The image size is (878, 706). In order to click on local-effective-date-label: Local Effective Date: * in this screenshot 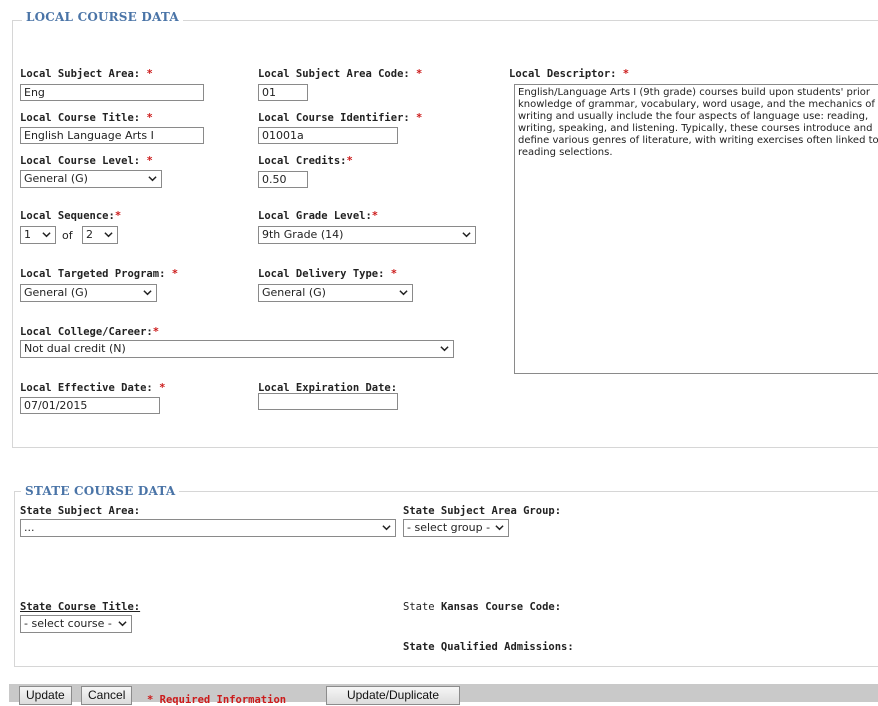, I will do `click(93, 388)`.